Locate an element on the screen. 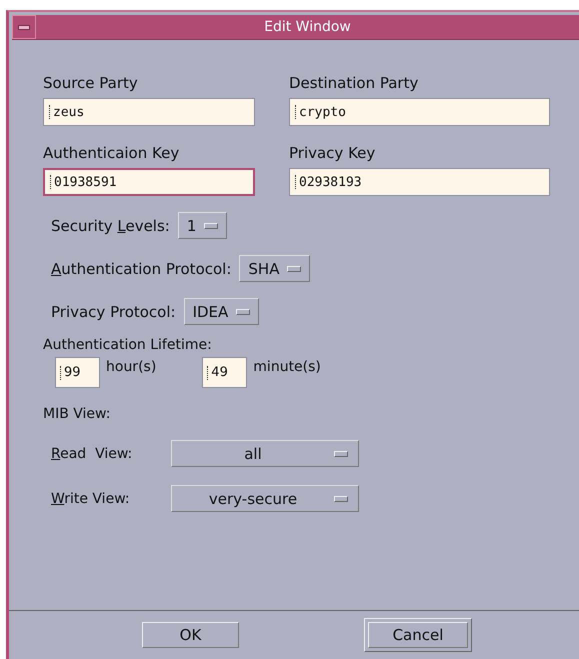  text-field: 02938193 is located at coordinates (419, 182).